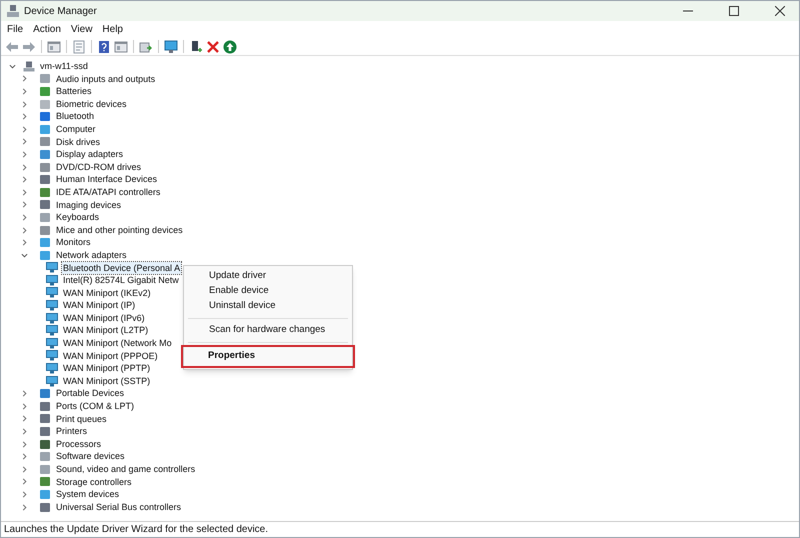 This screenshot has height=538, width=800. I want to click on tree-item: DVD/CD-ROM drives, so click(98, 167).